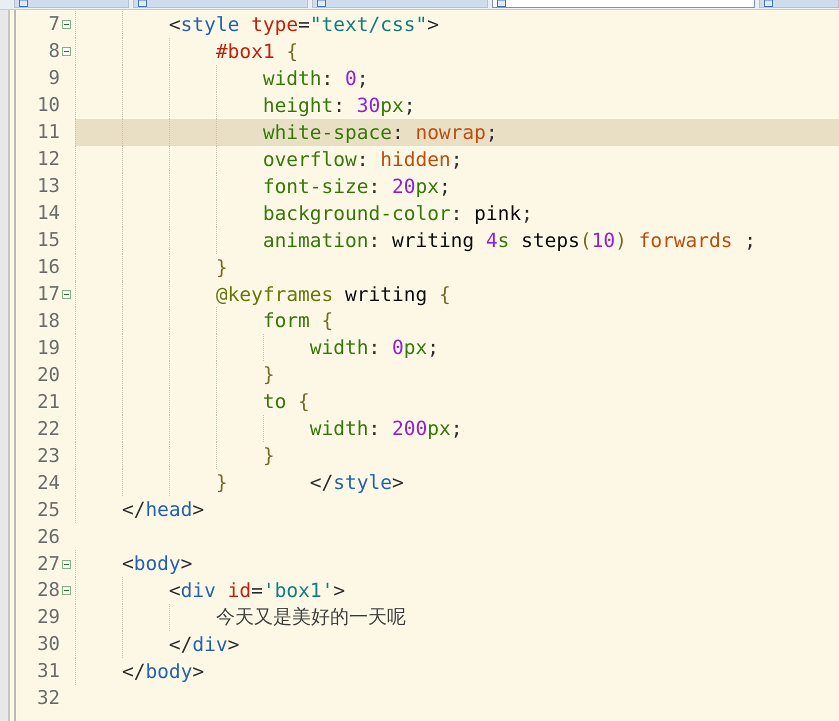 The image size is (839, 721). Describe the element at coordinates (48, 105) in the screenshot. I see `line-number: 10` at that location.